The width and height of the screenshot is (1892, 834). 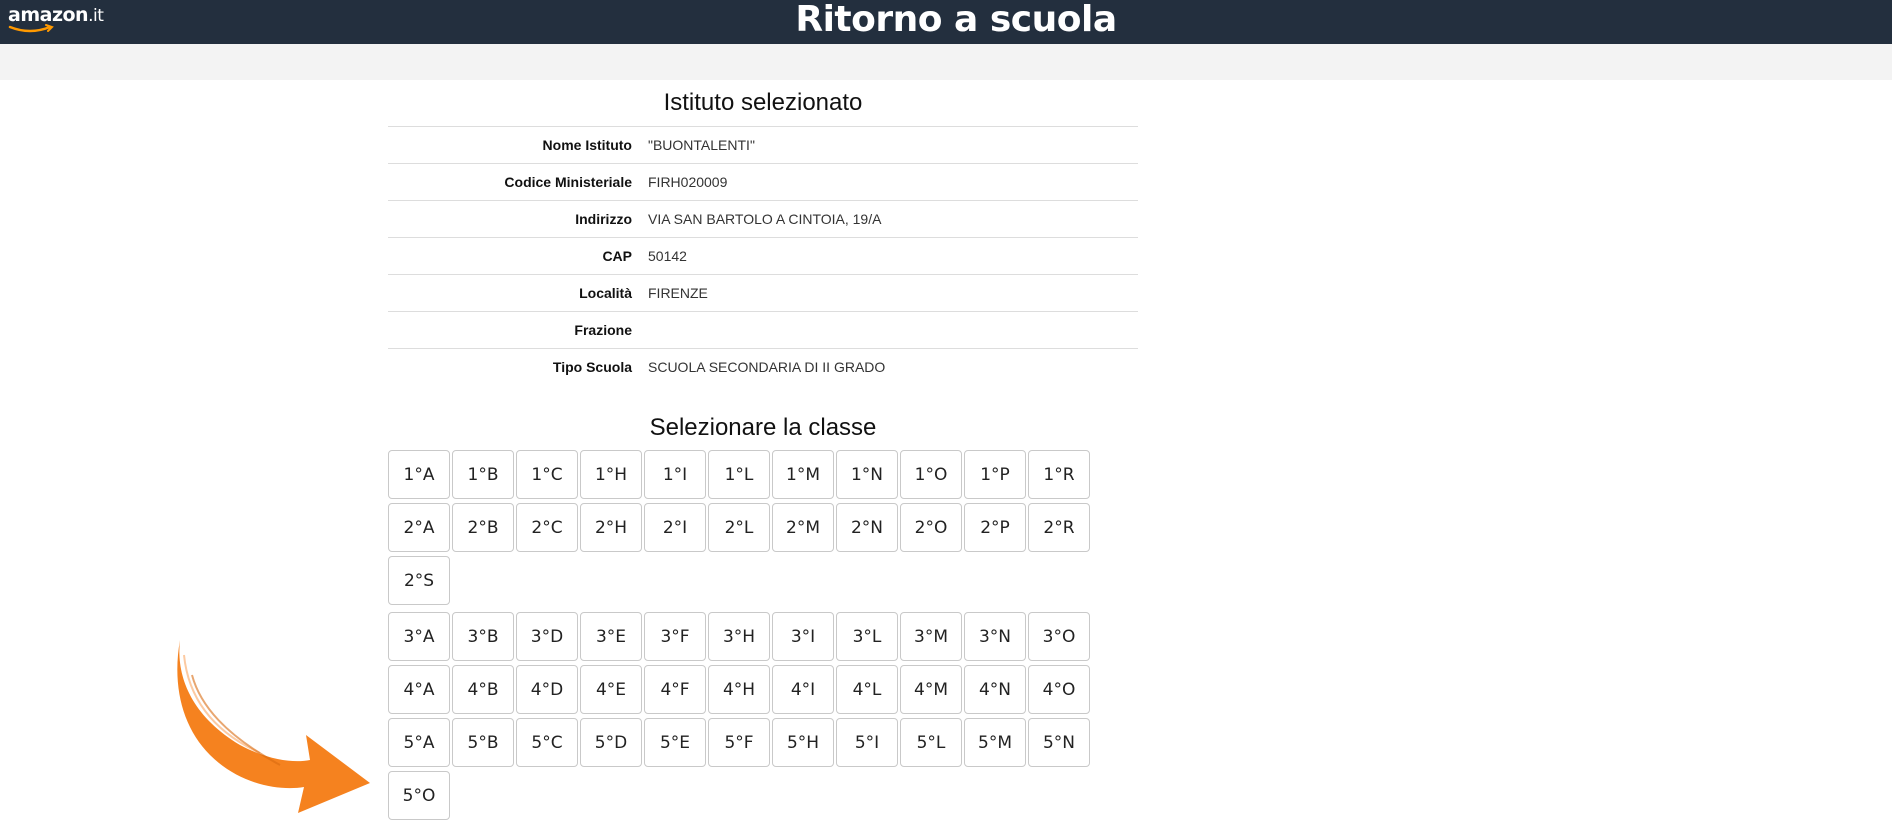 I want to click on class-button: 1°H, so click(x=611, y=474).